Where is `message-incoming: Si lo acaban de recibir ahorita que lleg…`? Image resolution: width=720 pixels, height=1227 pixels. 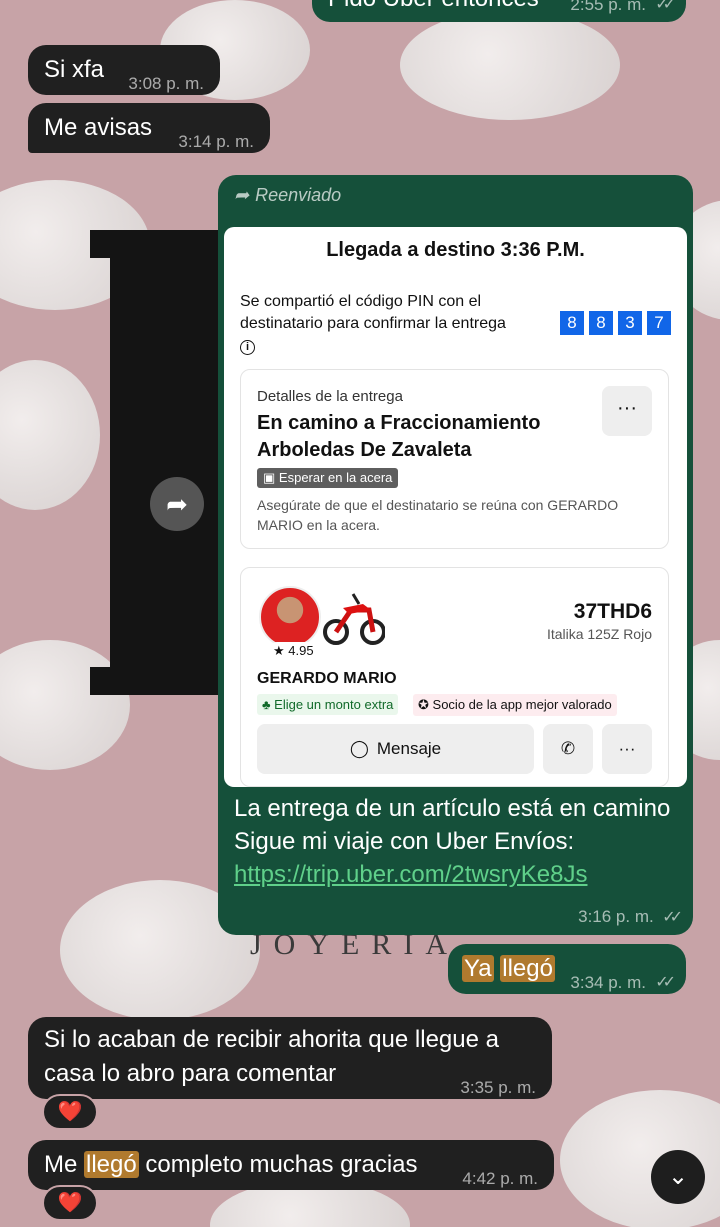 message-incoming: Si lo acaban de recibir ahorita que lleg… is located at coordinates (290, 1058).